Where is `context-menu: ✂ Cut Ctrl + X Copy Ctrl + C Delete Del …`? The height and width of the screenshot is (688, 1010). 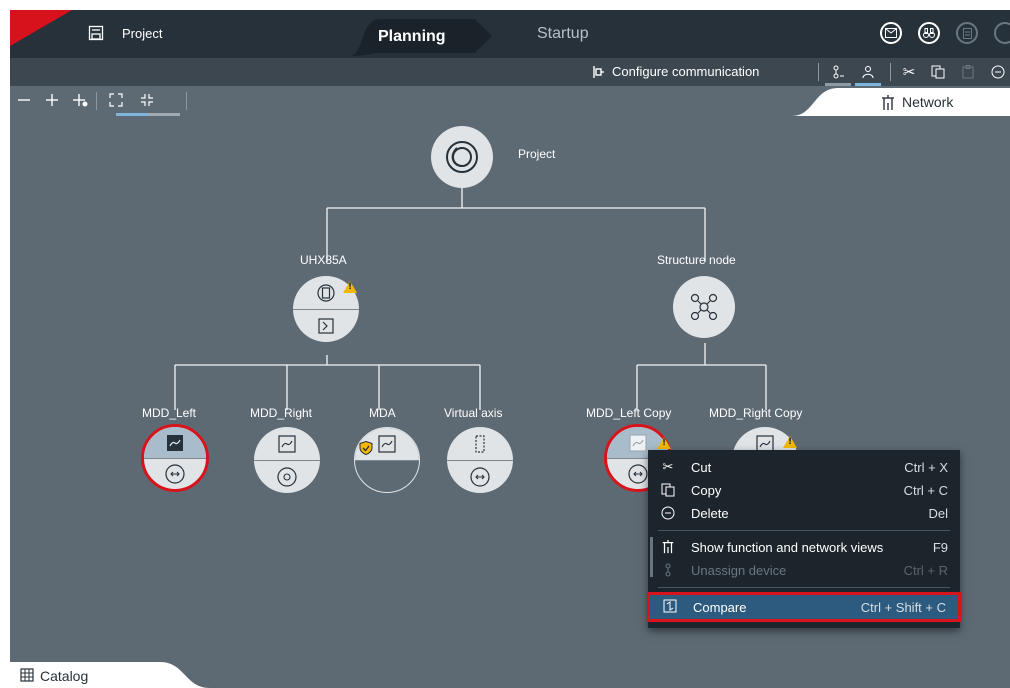
context-menu: ✂ Cut Ctrl + X Copy Ctrl + C Delete Del … is located at coordinates (804, 539).